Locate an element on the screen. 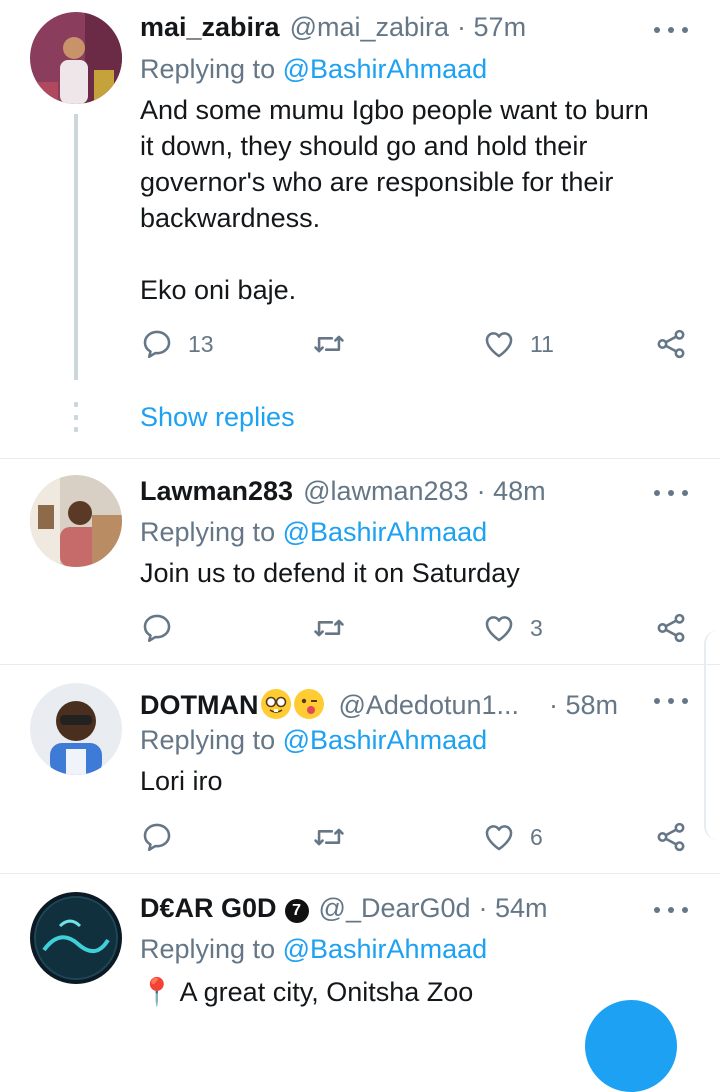 The height and width of the screenshot is (1092, 720). user-handle: @_DearG0d is located at coordinates (395, 908).